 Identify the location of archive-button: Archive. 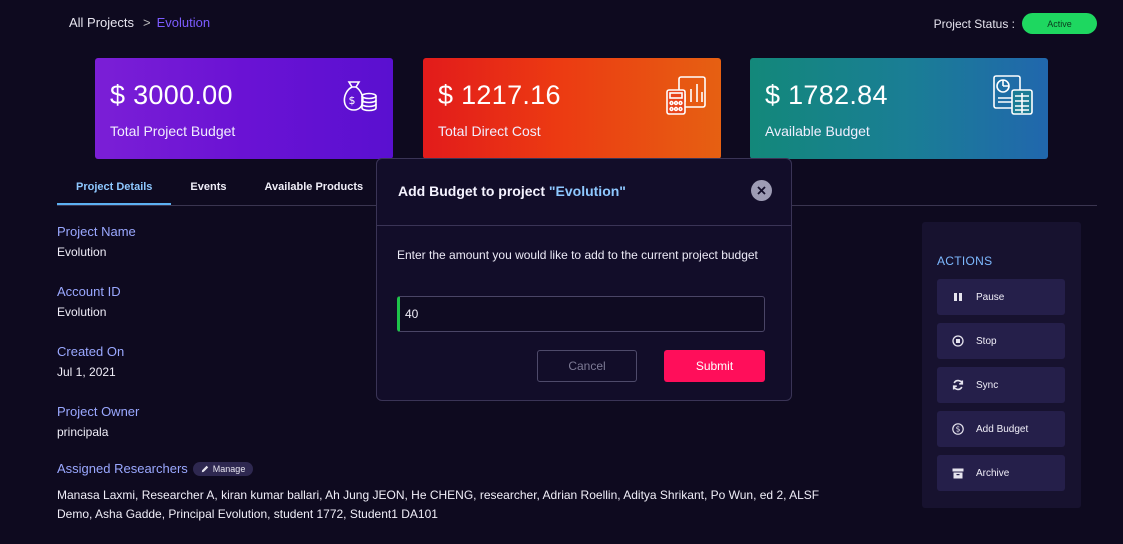
(1001, 473).